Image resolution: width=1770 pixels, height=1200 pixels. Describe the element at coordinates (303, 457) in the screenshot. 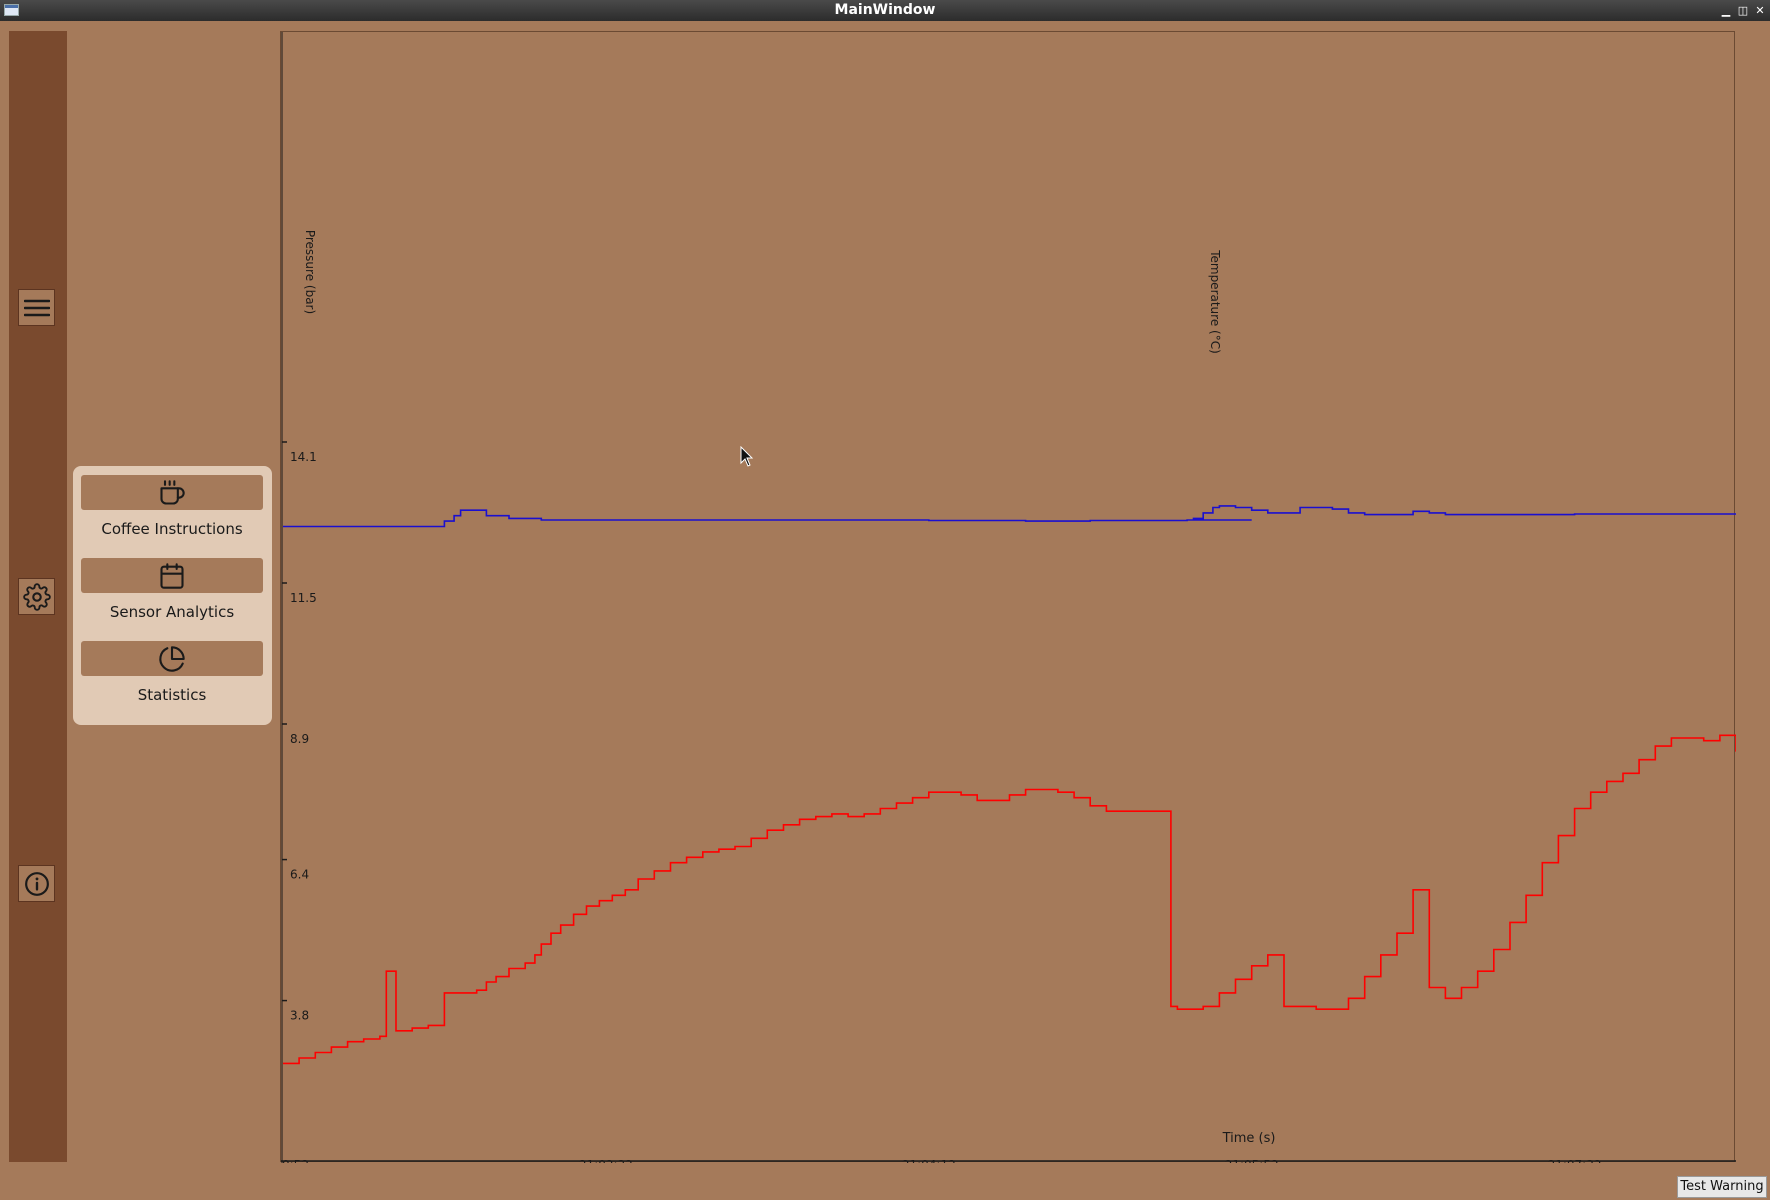

I see `y-tick-label: 14.1` at that location.